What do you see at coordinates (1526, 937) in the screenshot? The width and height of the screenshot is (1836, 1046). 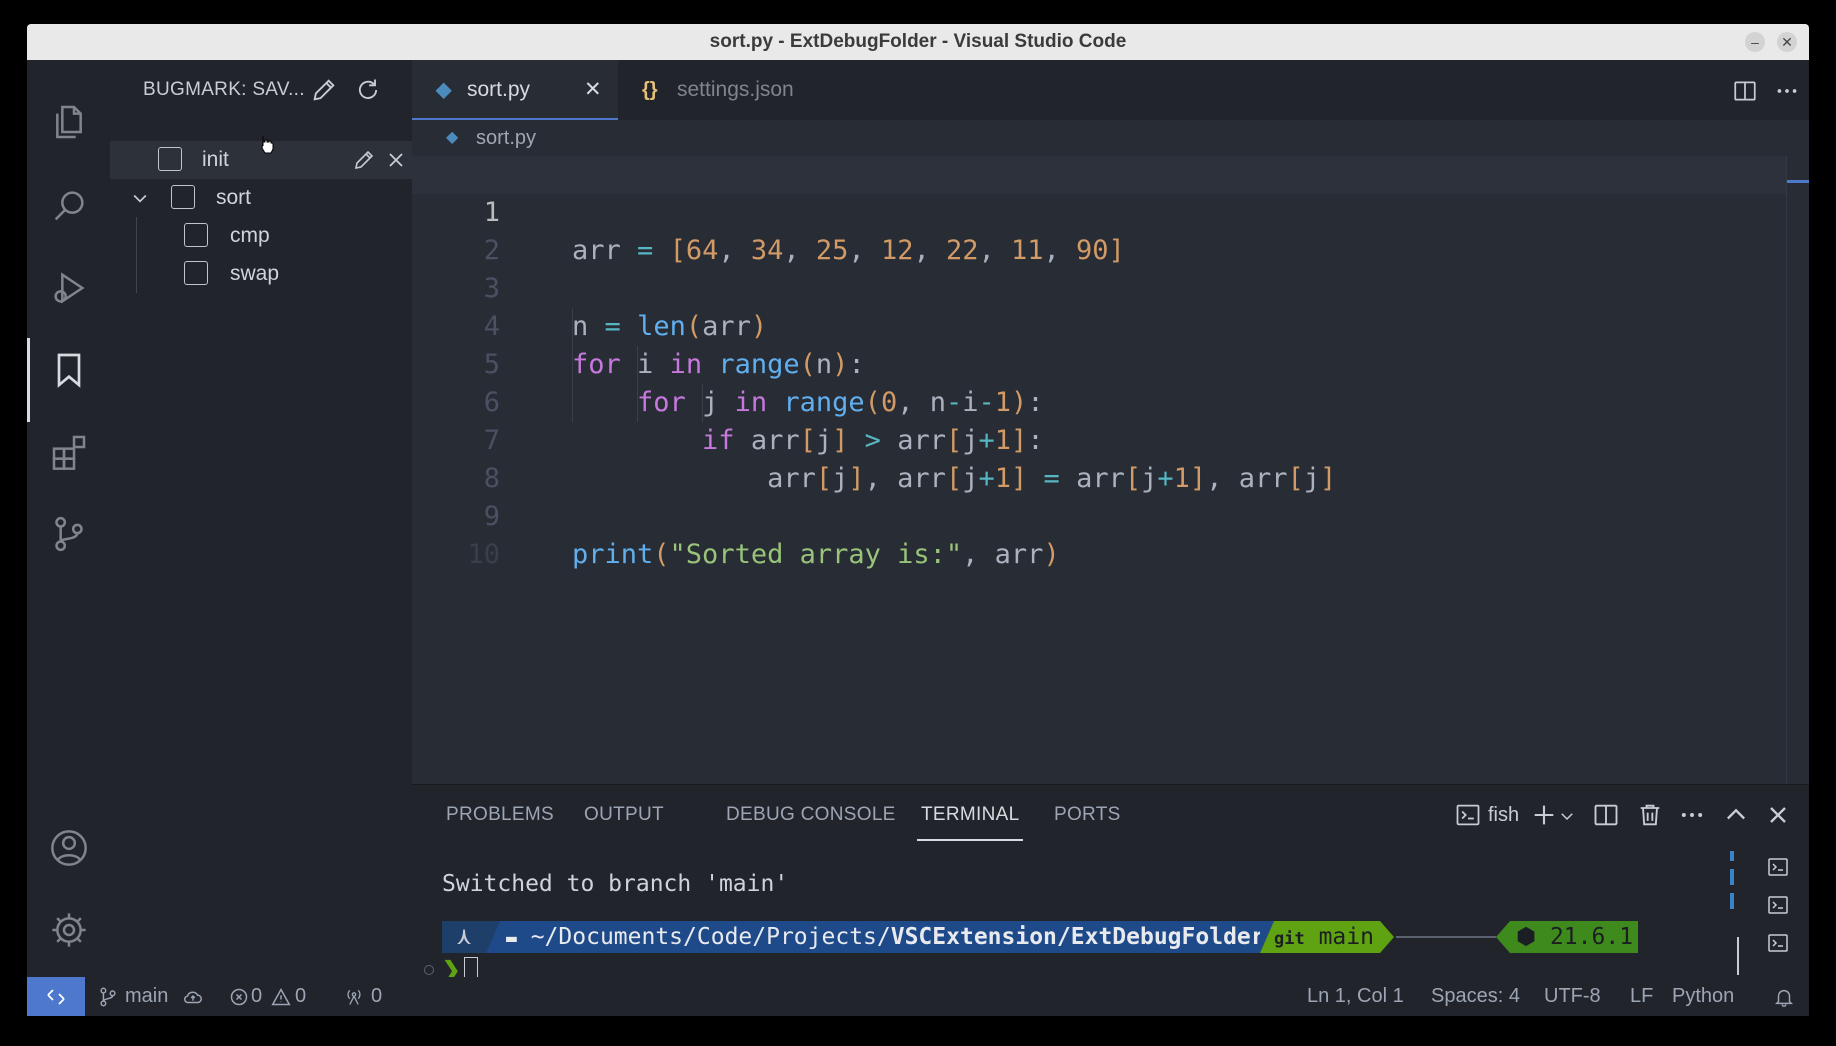 I see `node-hexagon-icon: ⬢` at bounding box center [1526, 937].